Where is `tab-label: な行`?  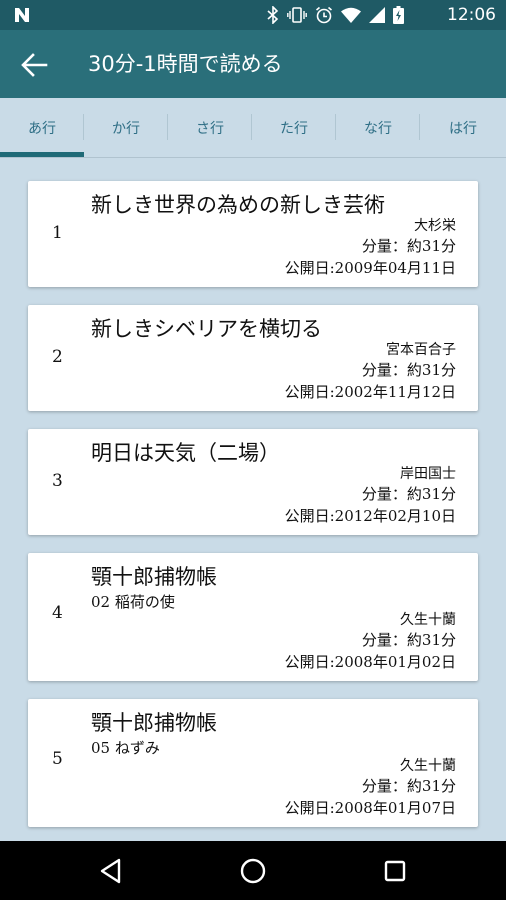
tab-label: な行 is located at coordinates (378, 128).